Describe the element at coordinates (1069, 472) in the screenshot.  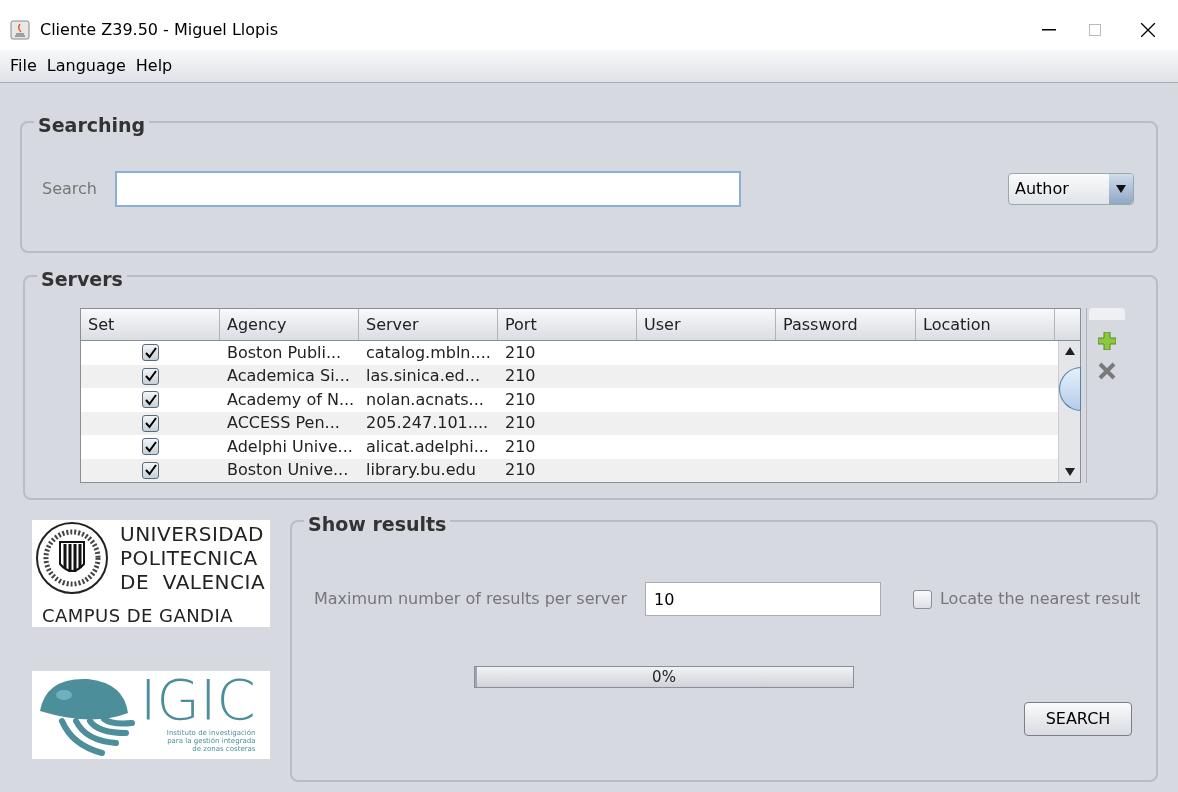
I see `scroll-down-icon` at that location.